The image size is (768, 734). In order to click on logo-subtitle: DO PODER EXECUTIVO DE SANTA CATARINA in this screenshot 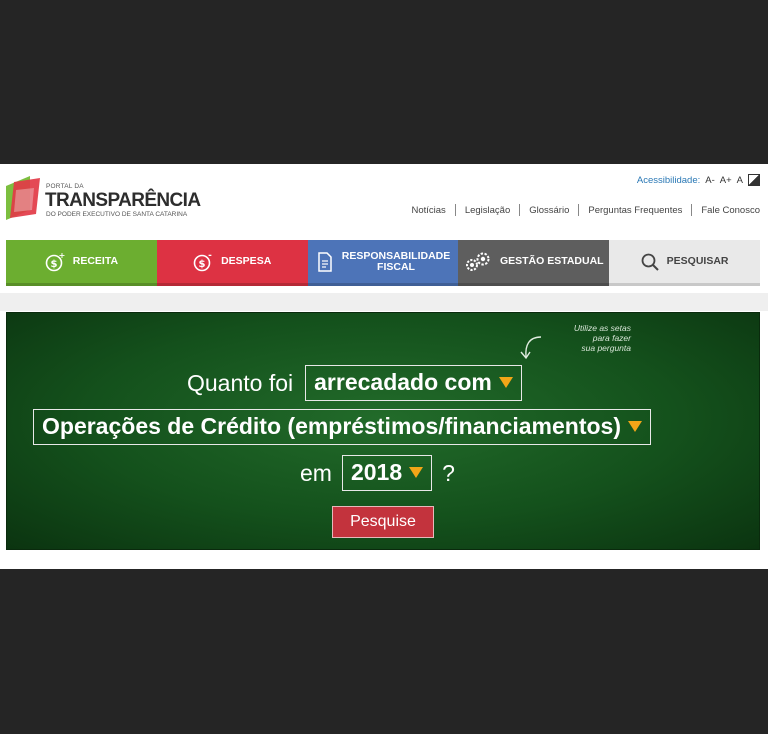, I will do `click(117, 214)`.